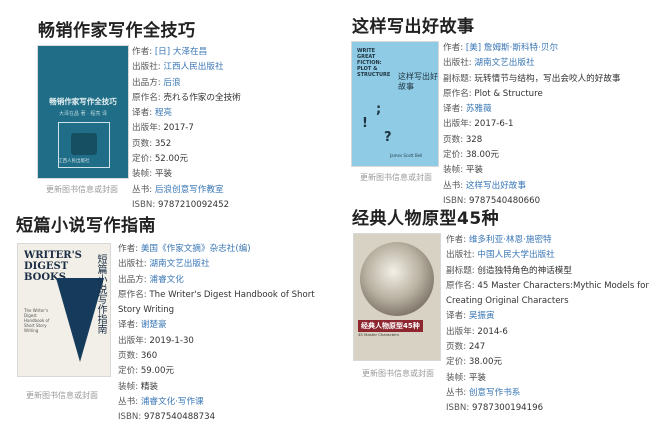  I want to click on info-row: 出版年: 2014-6, so click(557, 332).